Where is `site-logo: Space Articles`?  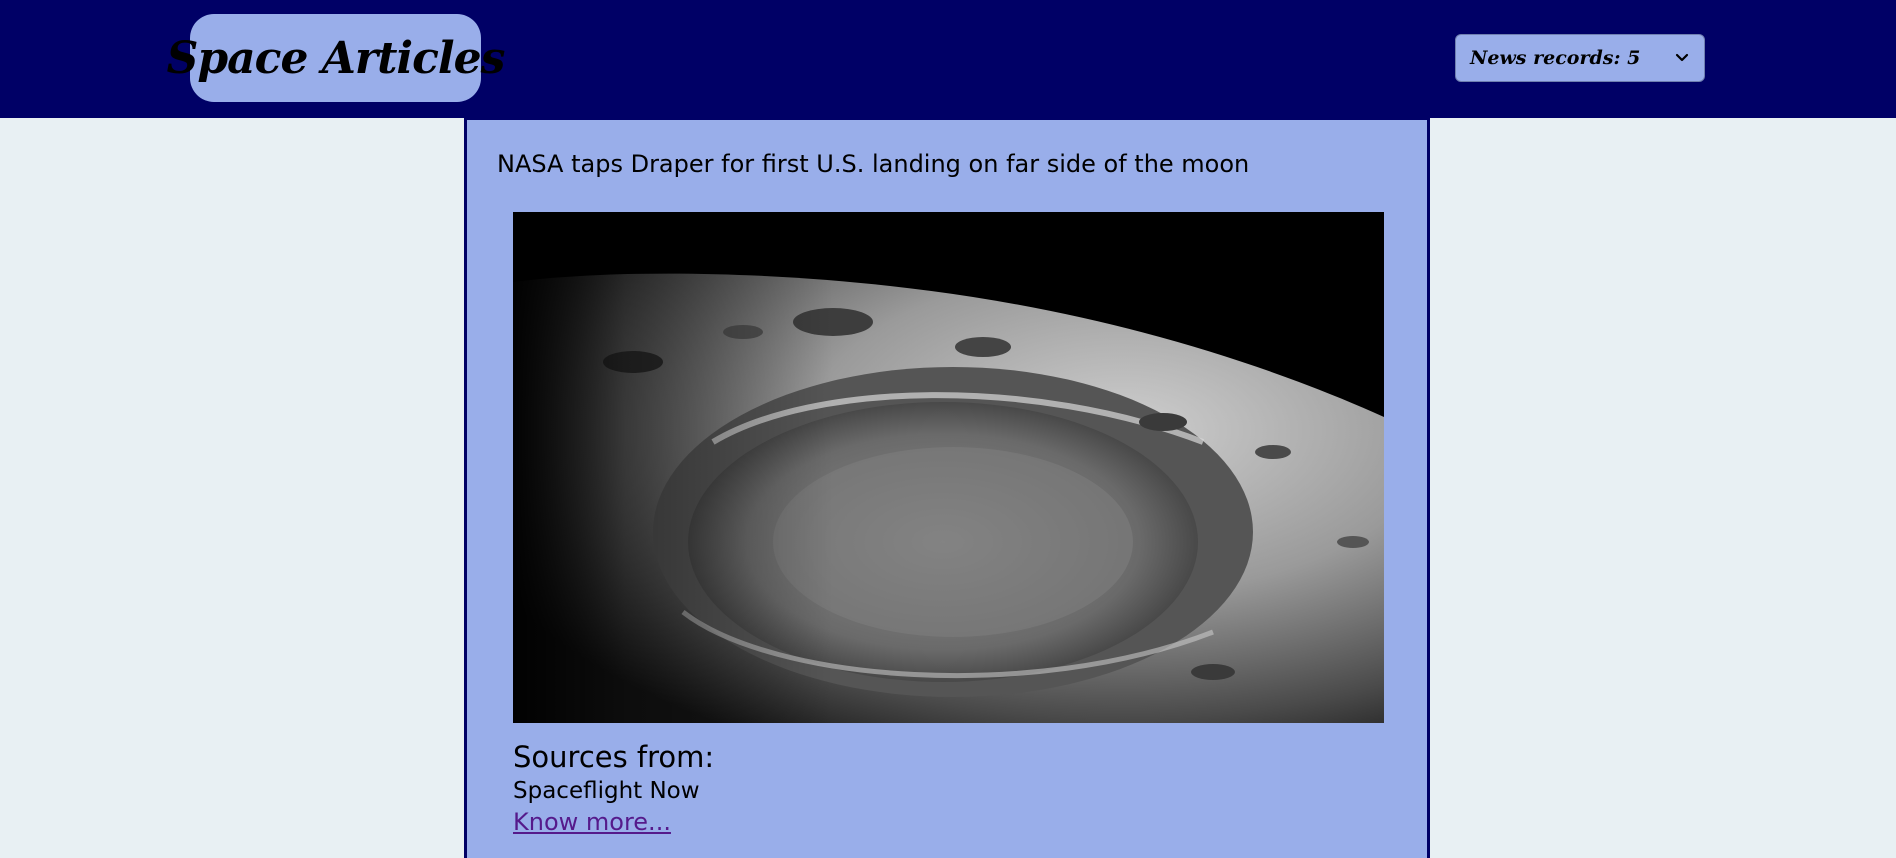
site-logo: Space Articles is located at coordinates (336, 58).